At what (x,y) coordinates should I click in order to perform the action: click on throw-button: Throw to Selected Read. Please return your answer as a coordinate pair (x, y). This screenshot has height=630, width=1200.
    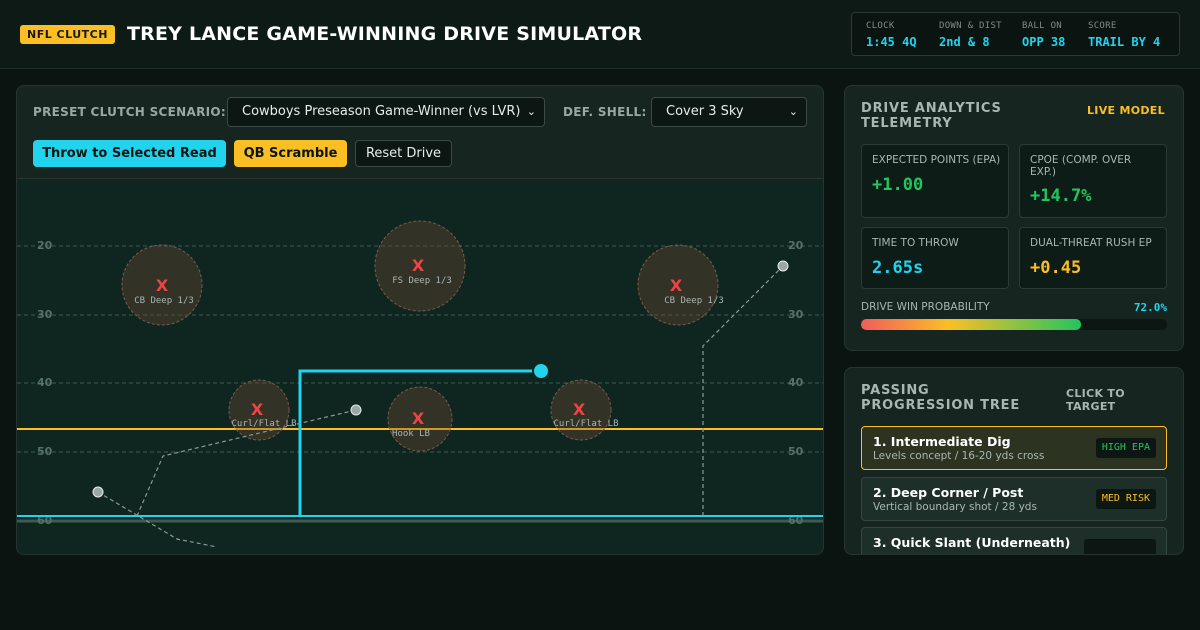
    Looking at the image, I should click on (129, 153).